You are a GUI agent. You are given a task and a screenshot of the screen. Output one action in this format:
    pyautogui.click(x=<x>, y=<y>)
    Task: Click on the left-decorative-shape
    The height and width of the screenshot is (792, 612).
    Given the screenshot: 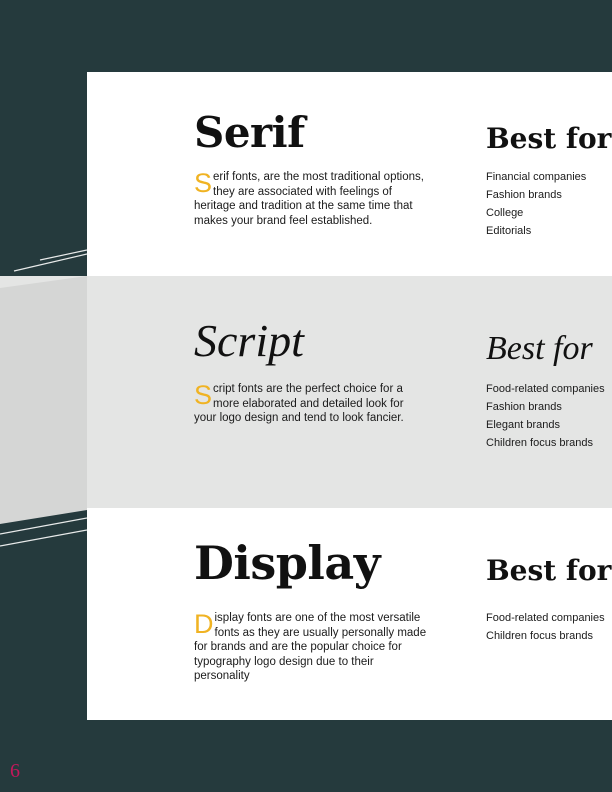 What is the action you would take?
    pyautogui.click(x=43, y=398)
    